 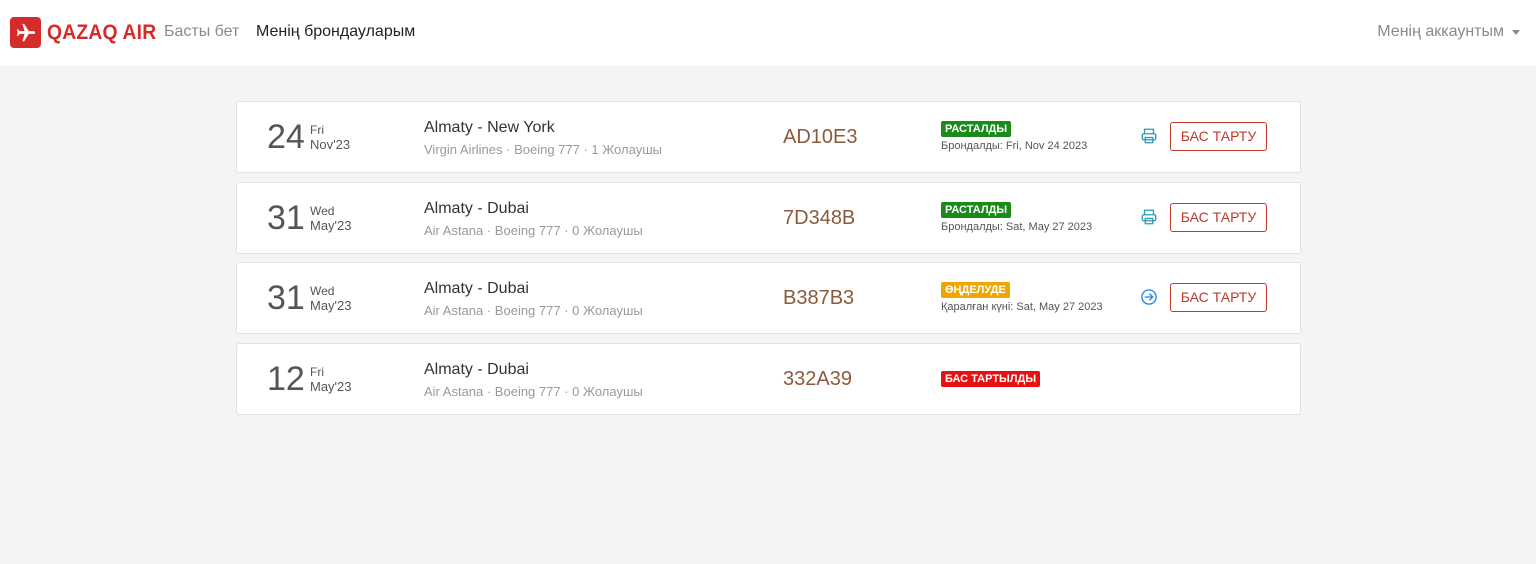 What do you see at coordinates (817, 379) in the screenshot?
I see `booking-pnr: 332A39` at bounding box center [817, 379].